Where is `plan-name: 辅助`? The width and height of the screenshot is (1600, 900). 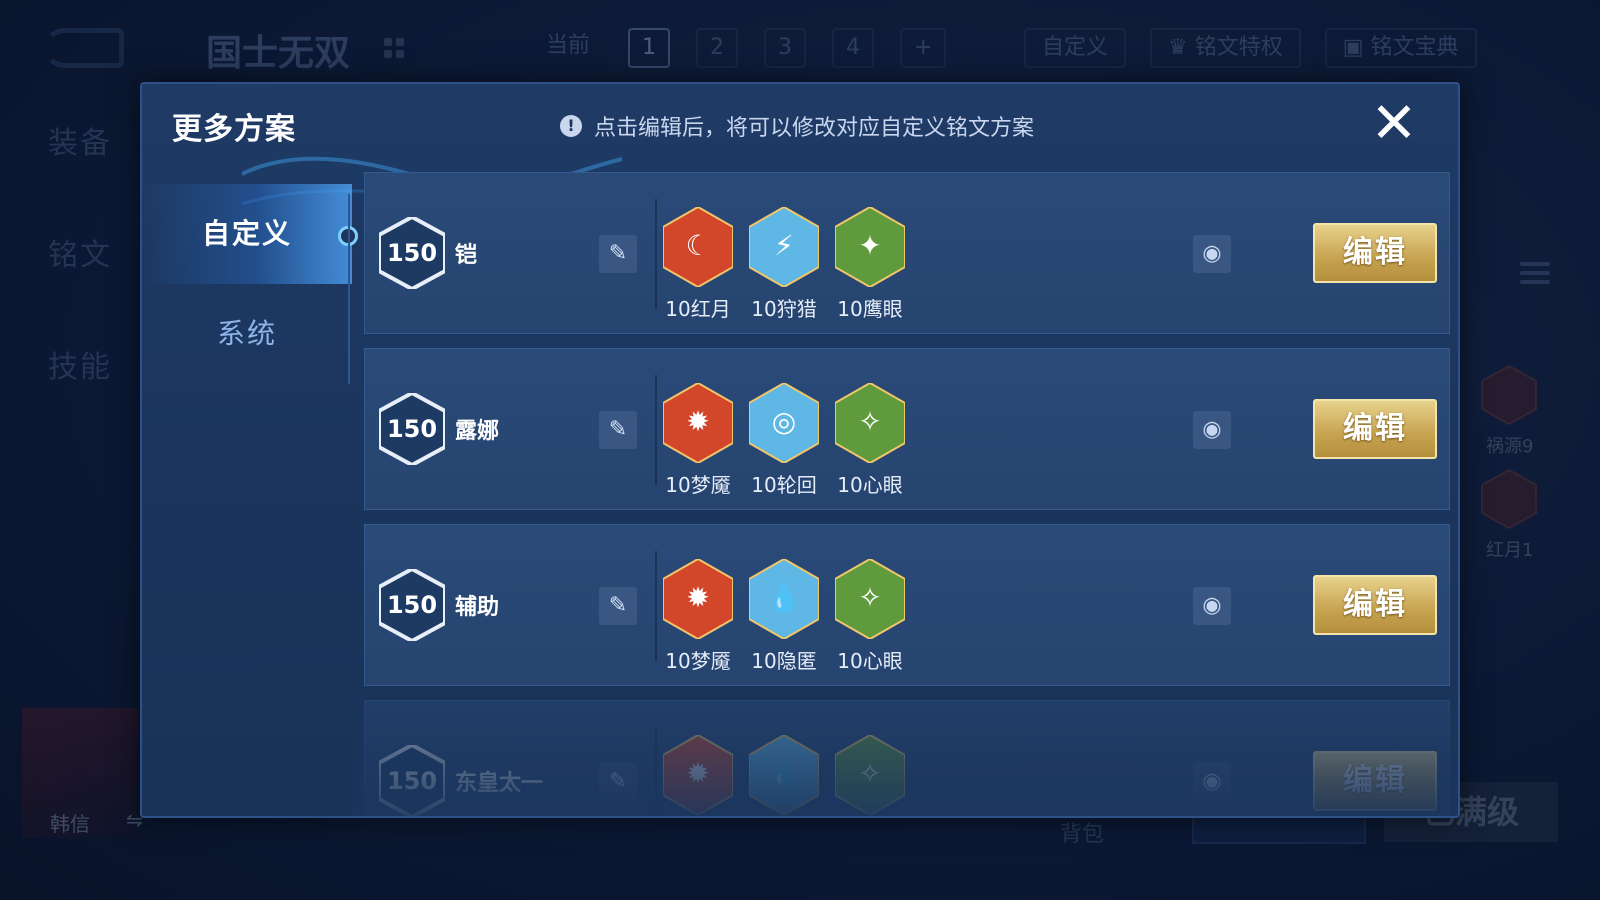
plan-name: 辅助 is located at coordinates (477, 607).